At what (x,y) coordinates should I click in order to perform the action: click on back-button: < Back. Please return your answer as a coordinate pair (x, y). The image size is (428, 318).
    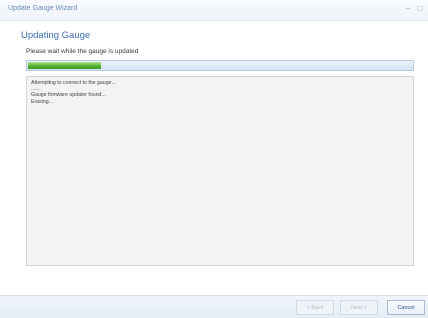
    Looking at the image, I should click on (315, 307).